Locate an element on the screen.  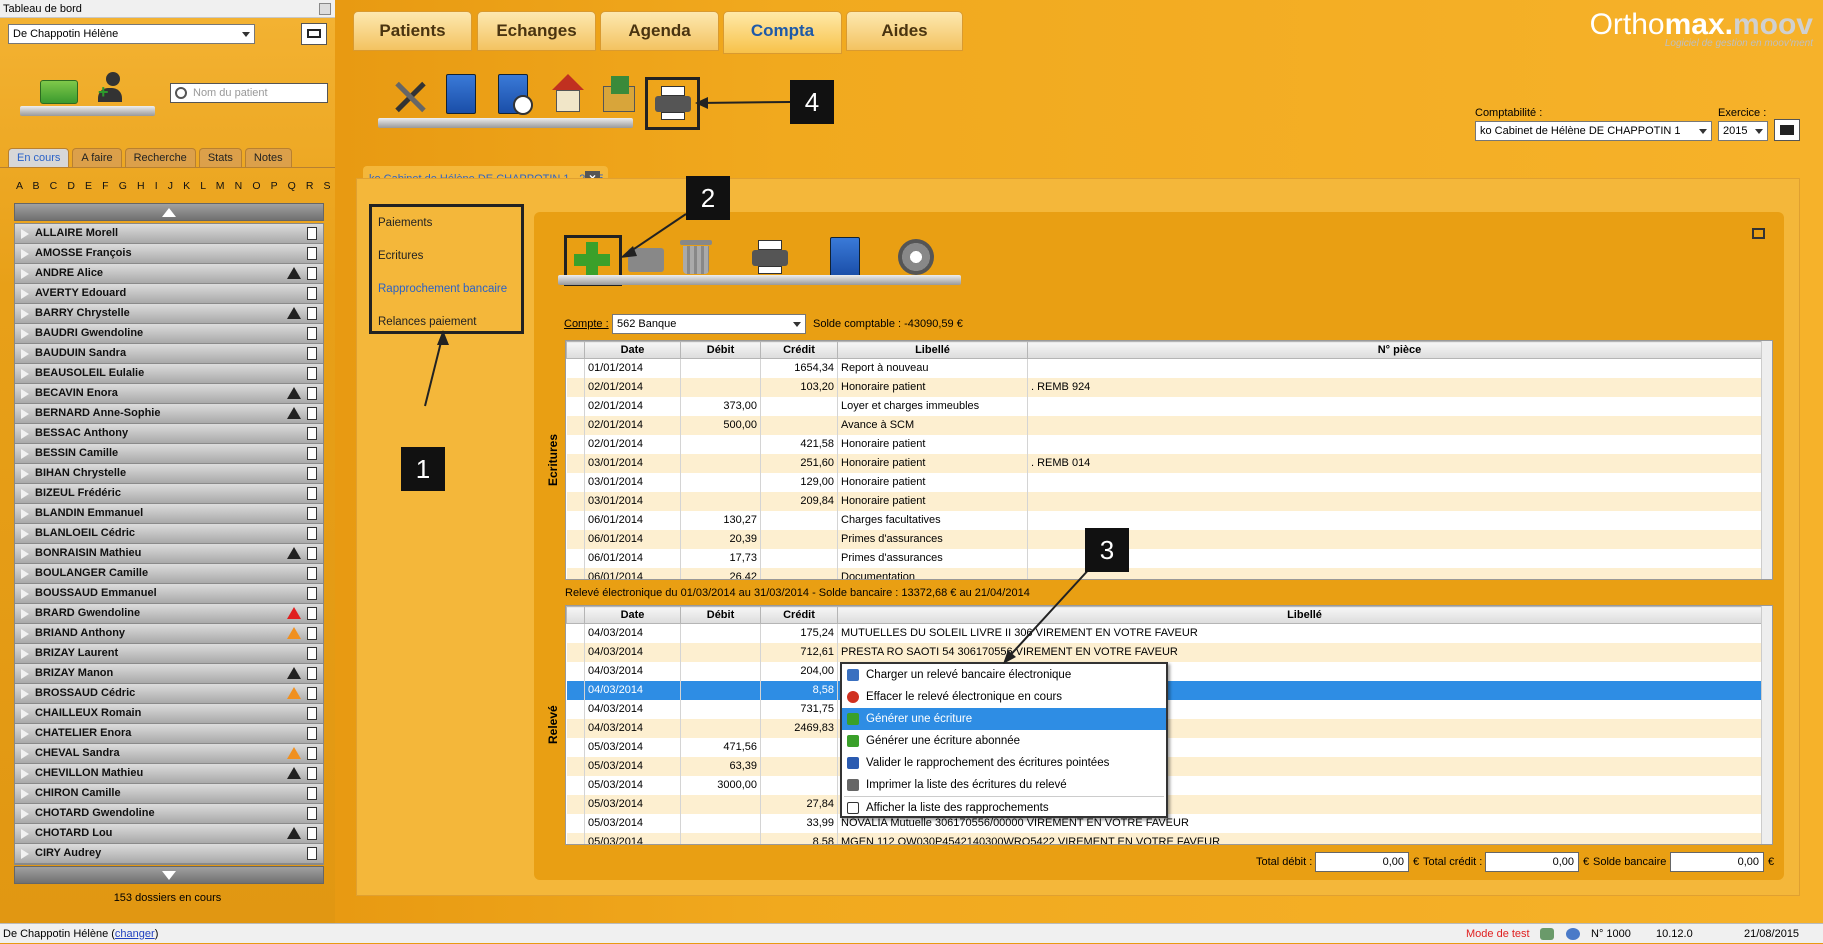
callout-2: 2 is located at coordinates (708, 198).